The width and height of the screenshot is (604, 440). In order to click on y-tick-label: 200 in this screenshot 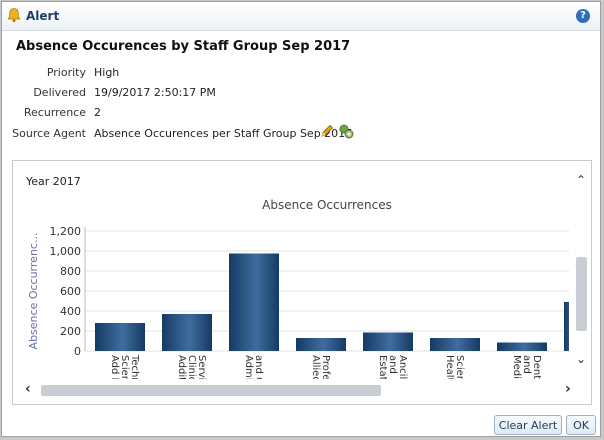, I will do `click(70, 331)`.